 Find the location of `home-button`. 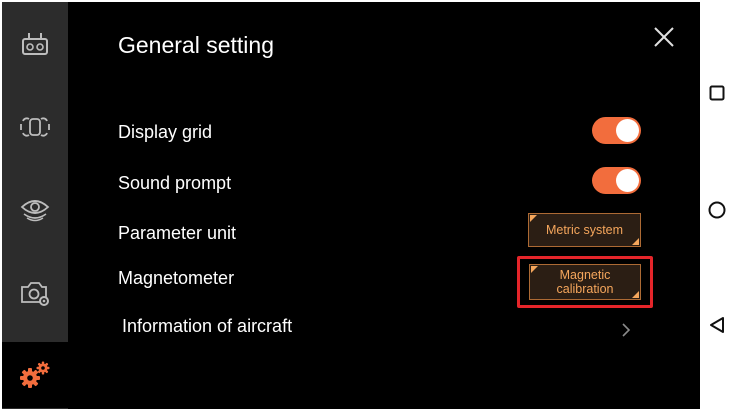

home-button is located at coordinates (717, 210).